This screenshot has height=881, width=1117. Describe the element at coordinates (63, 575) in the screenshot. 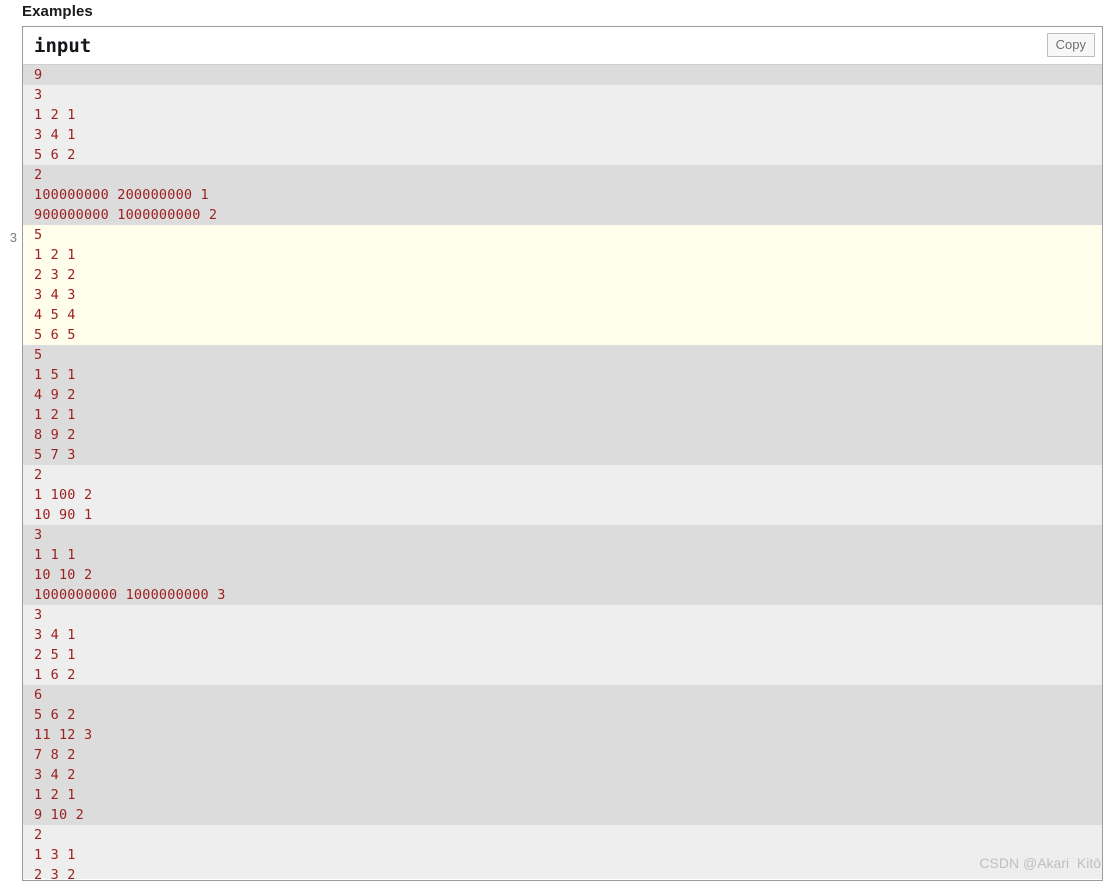

I see `code-line: 10 10 2` at that location.